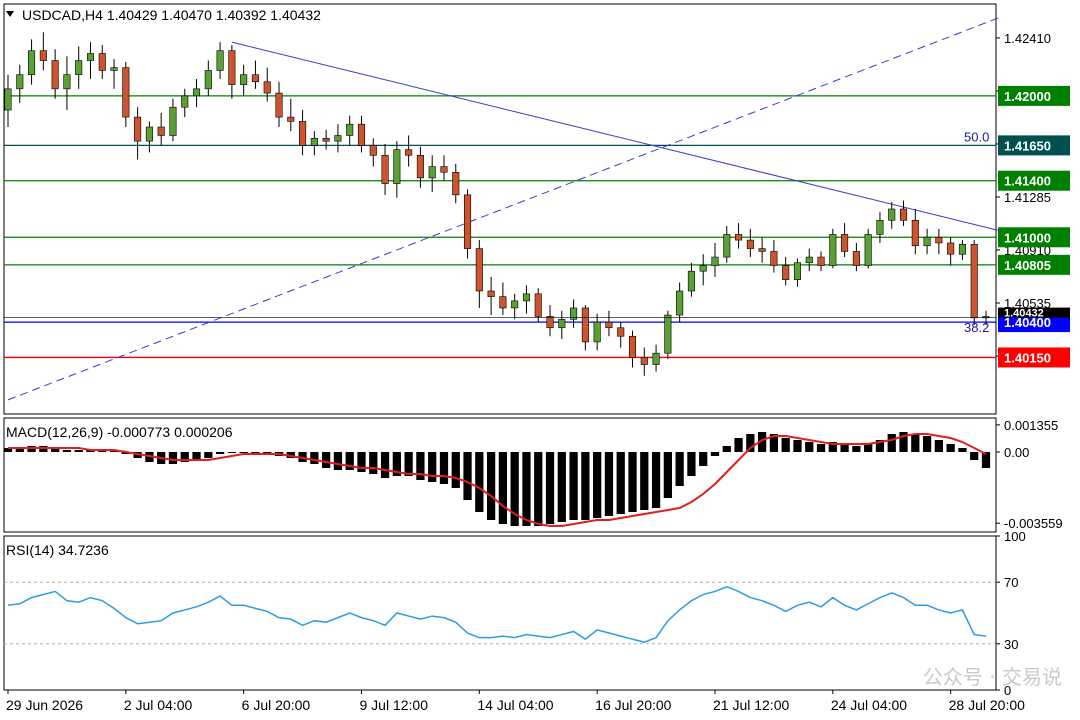  I want to click on time-tick-label: 21 Jul 12:00, so click(751, 705).